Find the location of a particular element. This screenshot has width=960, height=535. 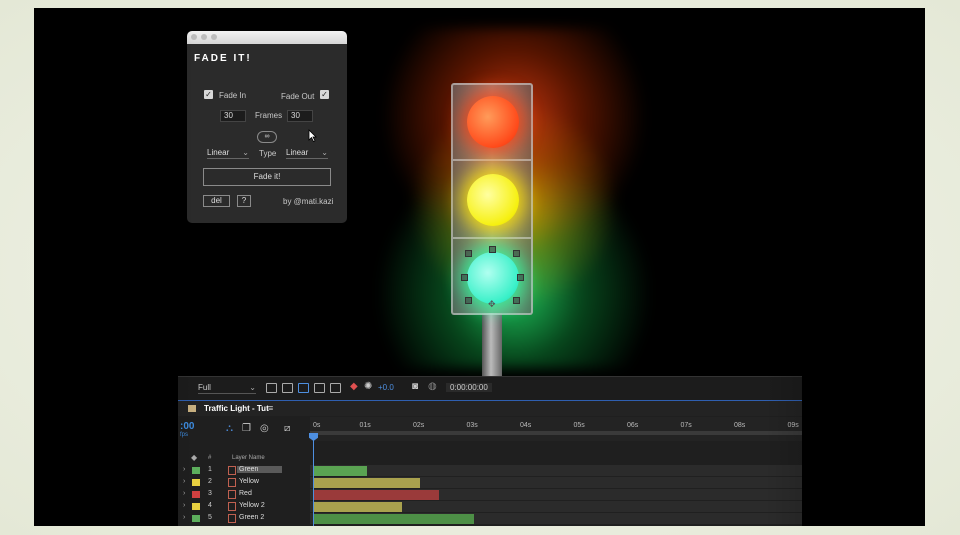

frames-in-input: 30 is located at coordinates (233, 116).